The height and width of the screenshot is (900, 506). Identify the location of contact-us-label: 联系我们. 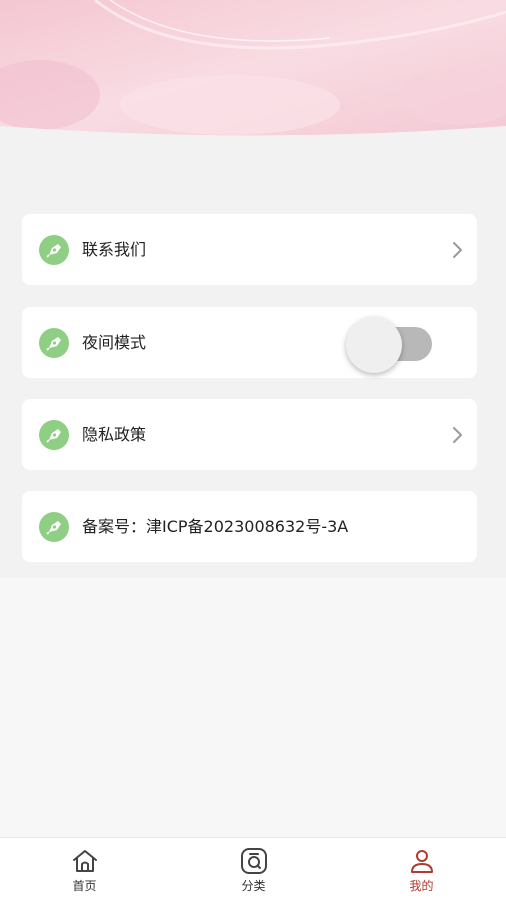
(114, 249).